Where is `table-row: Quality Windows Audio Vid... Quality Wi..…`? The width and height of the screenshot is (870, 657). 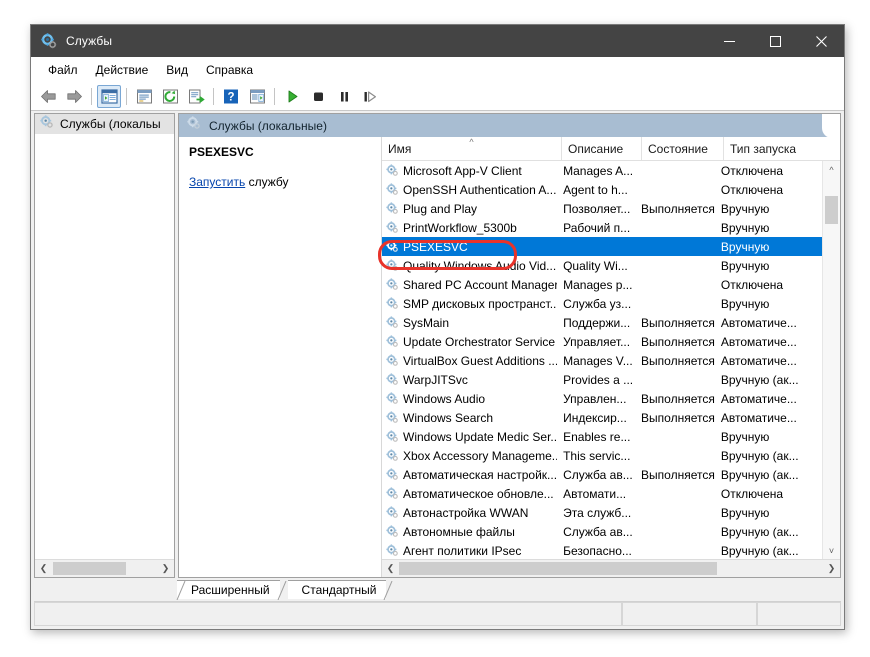 table-row: Quality Windows Audio Vid... Quality Wi..… is located at coordinates (602, 265).